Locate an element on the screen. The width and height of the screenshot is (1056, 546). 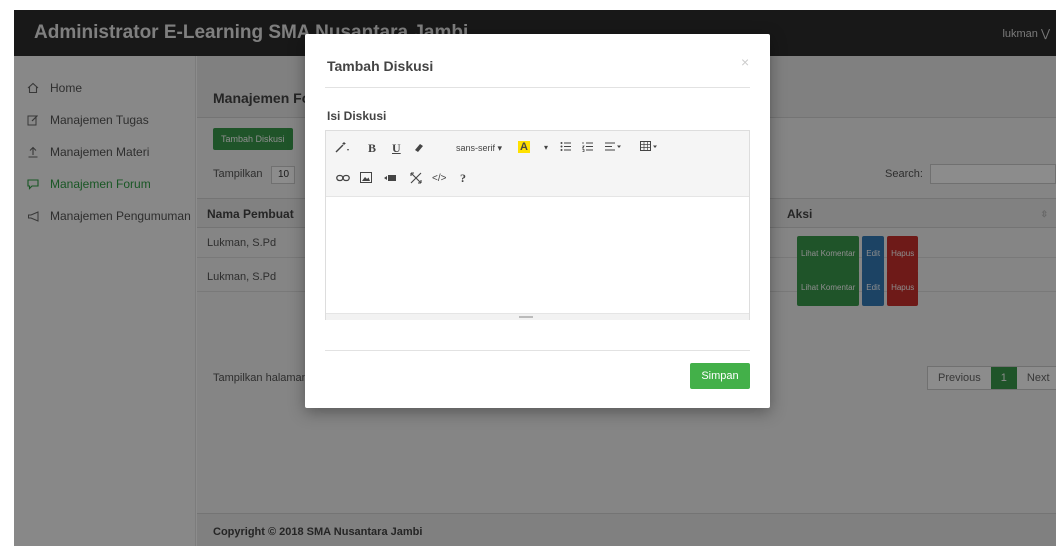
resize-grip-icon is located at coordinates (526, 317).